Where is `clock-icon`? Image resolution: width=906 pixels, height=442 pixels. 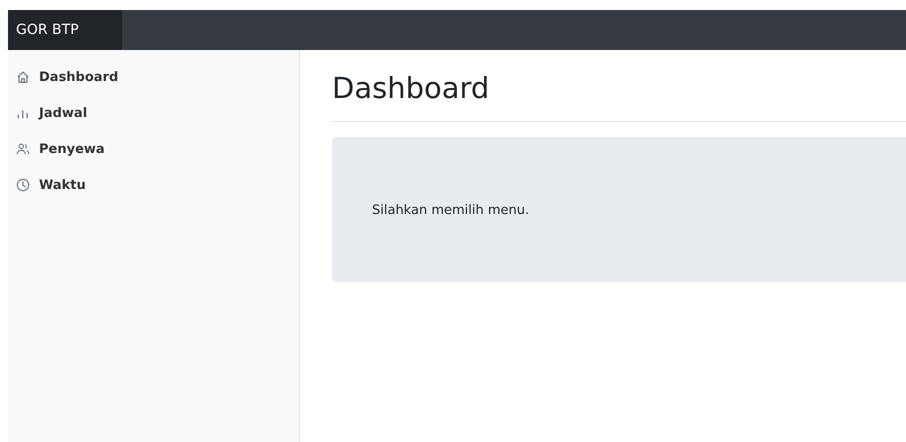 clock-icon is located at coordinates (23, 185).